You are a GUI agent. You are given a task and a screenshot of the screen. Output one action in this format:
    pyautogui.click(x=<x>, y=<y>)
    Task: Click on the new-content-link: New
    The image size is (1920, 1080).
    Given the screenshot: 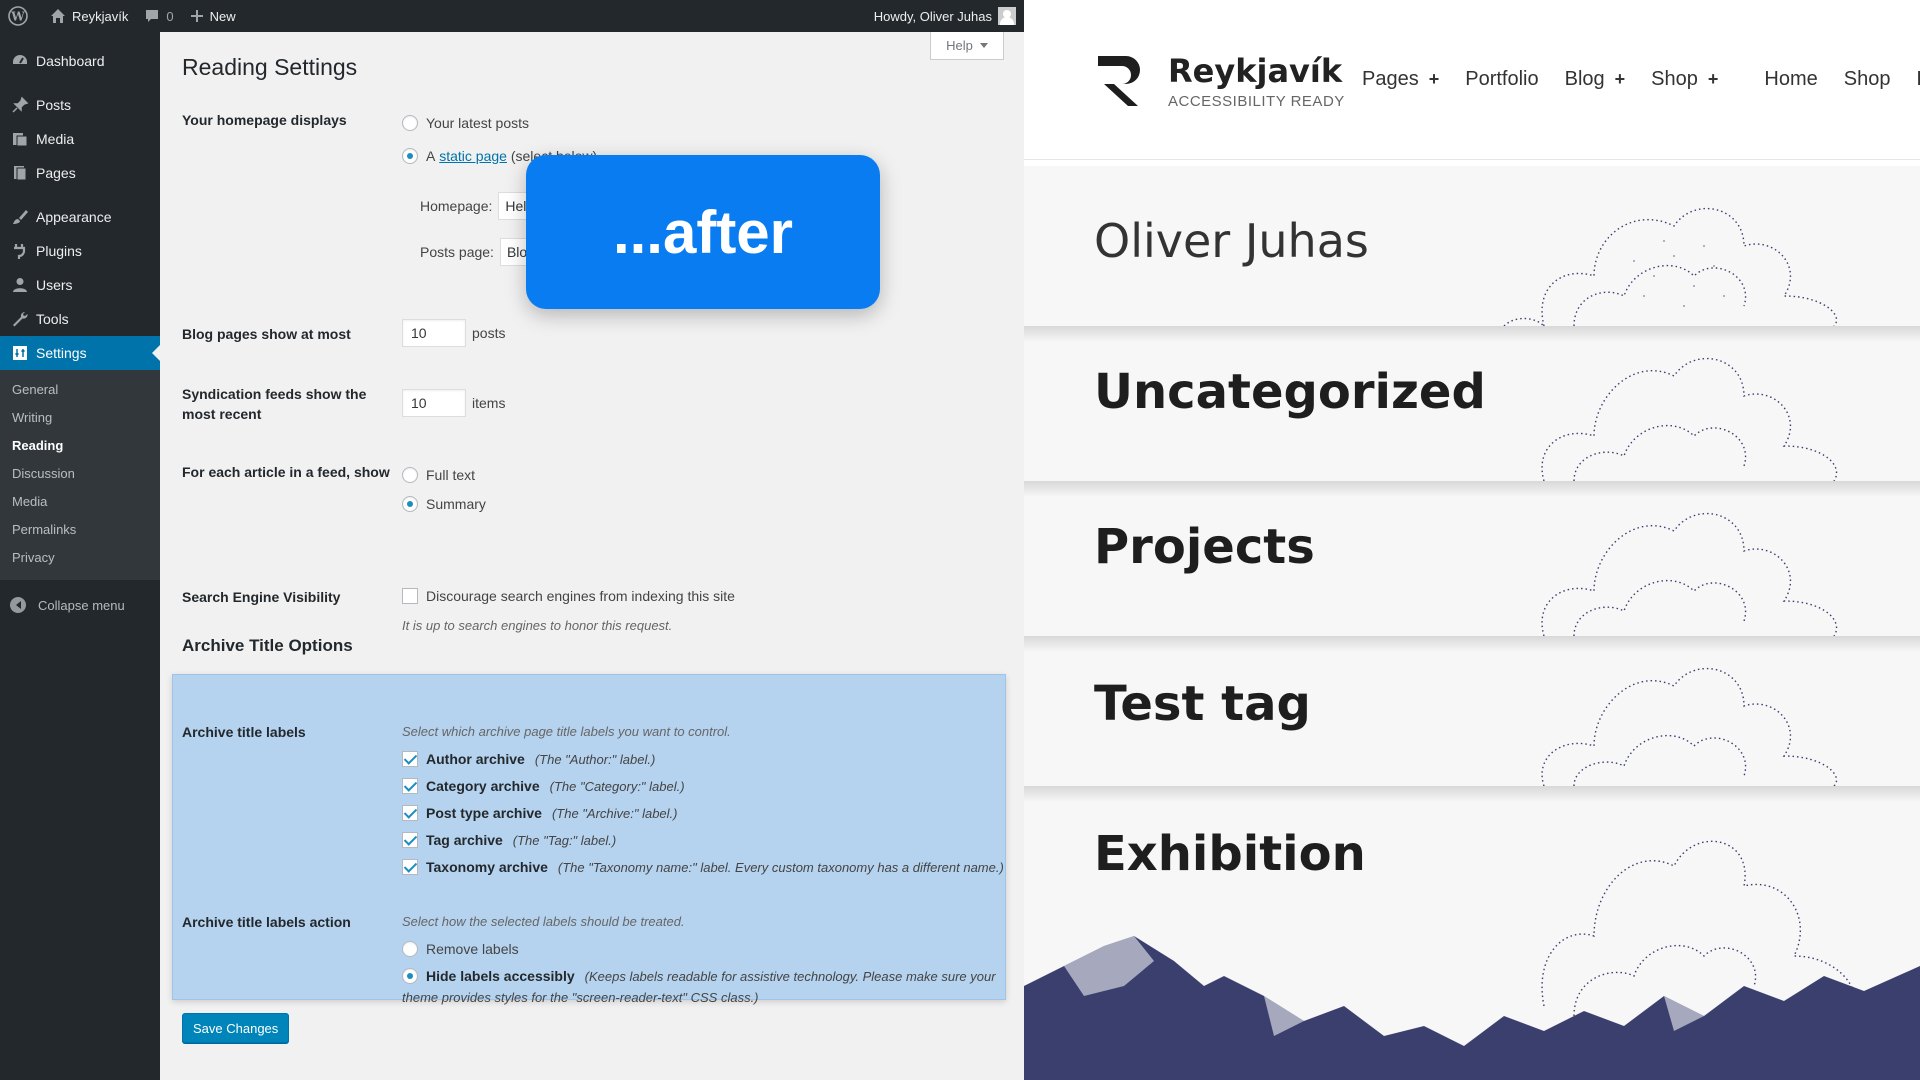 What is the action you would take?
    pyautogui.click(x=213, y=16)
    